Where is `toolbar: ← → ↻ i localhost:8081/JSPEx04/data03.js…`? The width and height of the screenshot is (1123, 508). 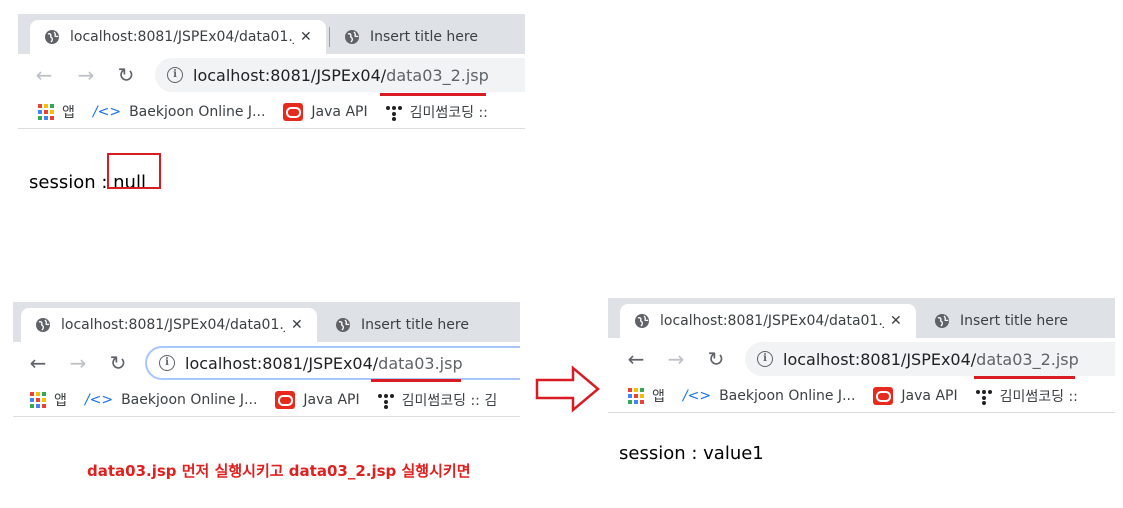 toolbar: ← → ↻ i localhost:8081/JSPEx04/data03.js… is located at coordinates (266, 363).